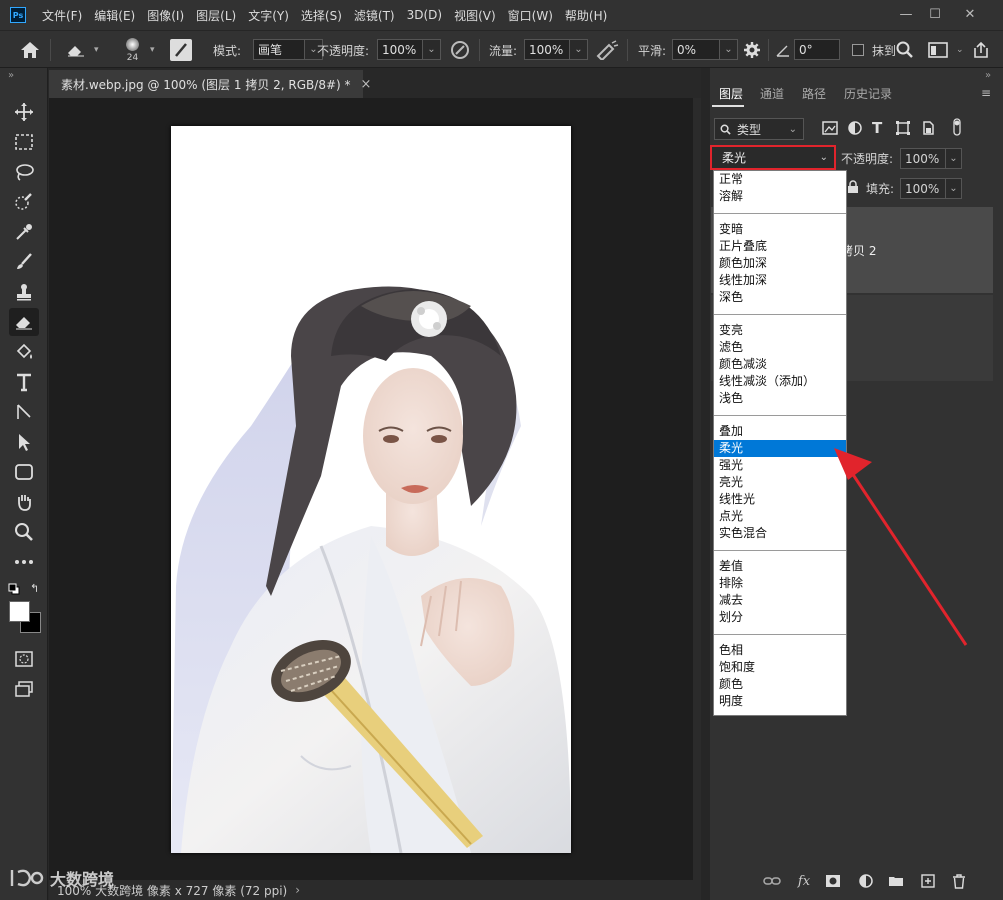 The height and width of the screenshot is (900, 1003). What do you see at coordinates (780, 297) in the screenshot?
I see `blend-mode-option: 深色` at bounding box center [780, 297].